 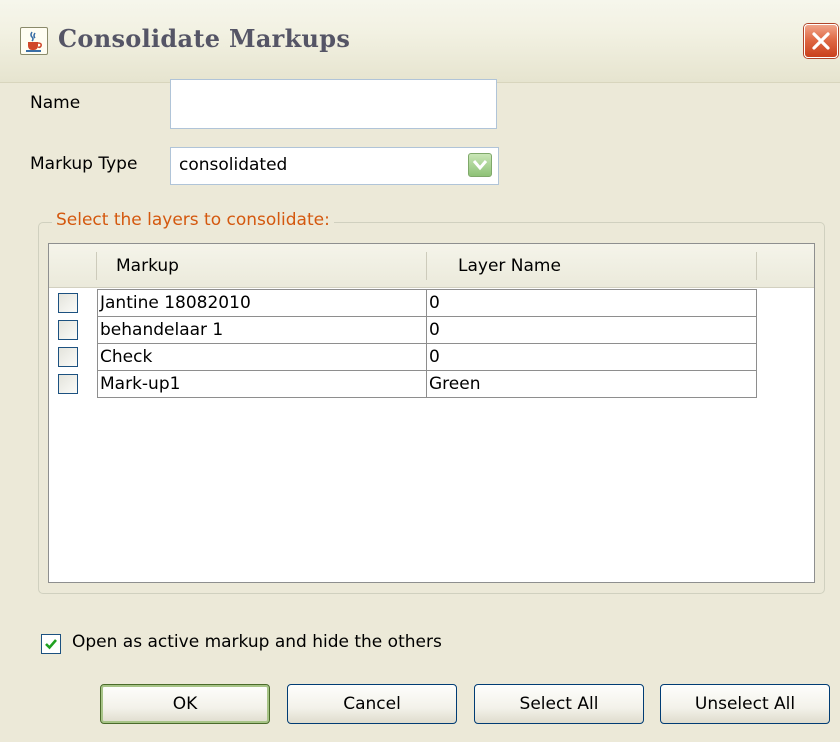 What do you see at coordinates (204, 38) in the screenshot?
I see `window-title: Consolidate Markups` at bounding box center [204, 38].